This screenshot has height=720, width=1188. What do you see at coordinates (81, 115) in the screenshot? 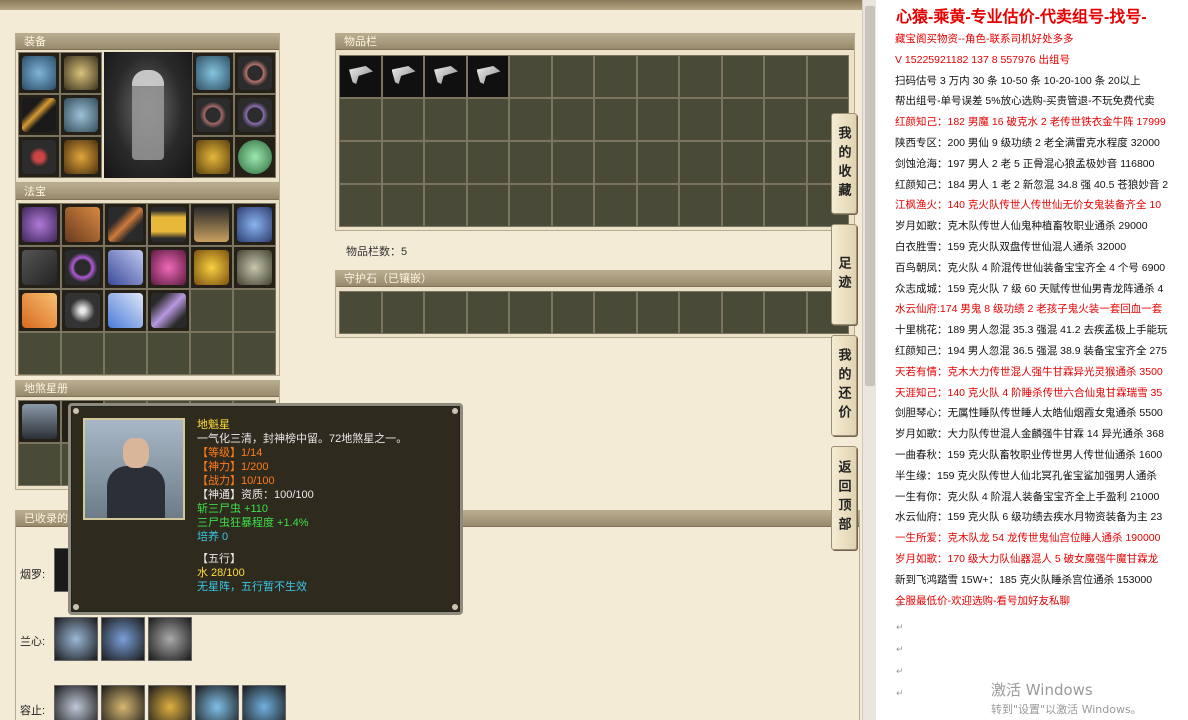
I see `equip-slot-armor` at bounding box center [81, 115].